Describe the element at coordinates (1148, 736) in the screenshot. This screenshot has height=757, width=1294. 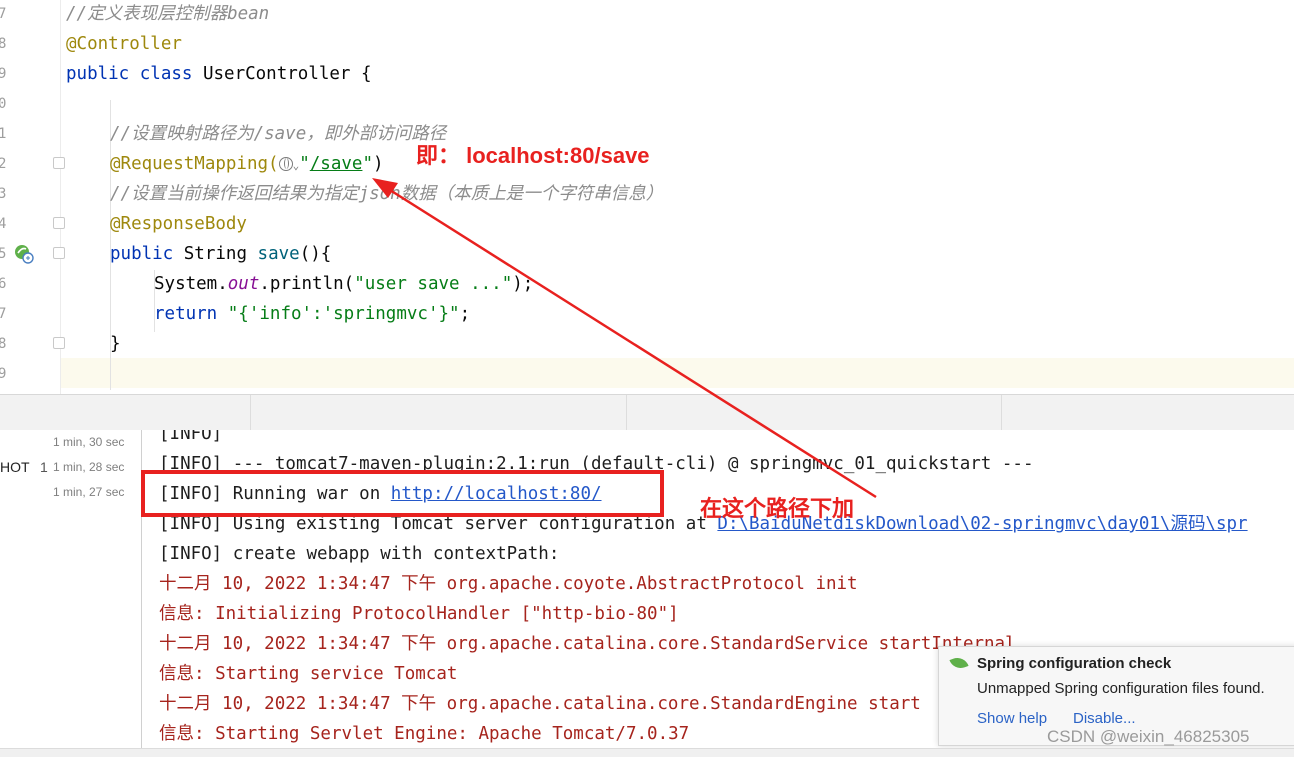
I see `watermark: CSDN @weixin_46825305` at that location.